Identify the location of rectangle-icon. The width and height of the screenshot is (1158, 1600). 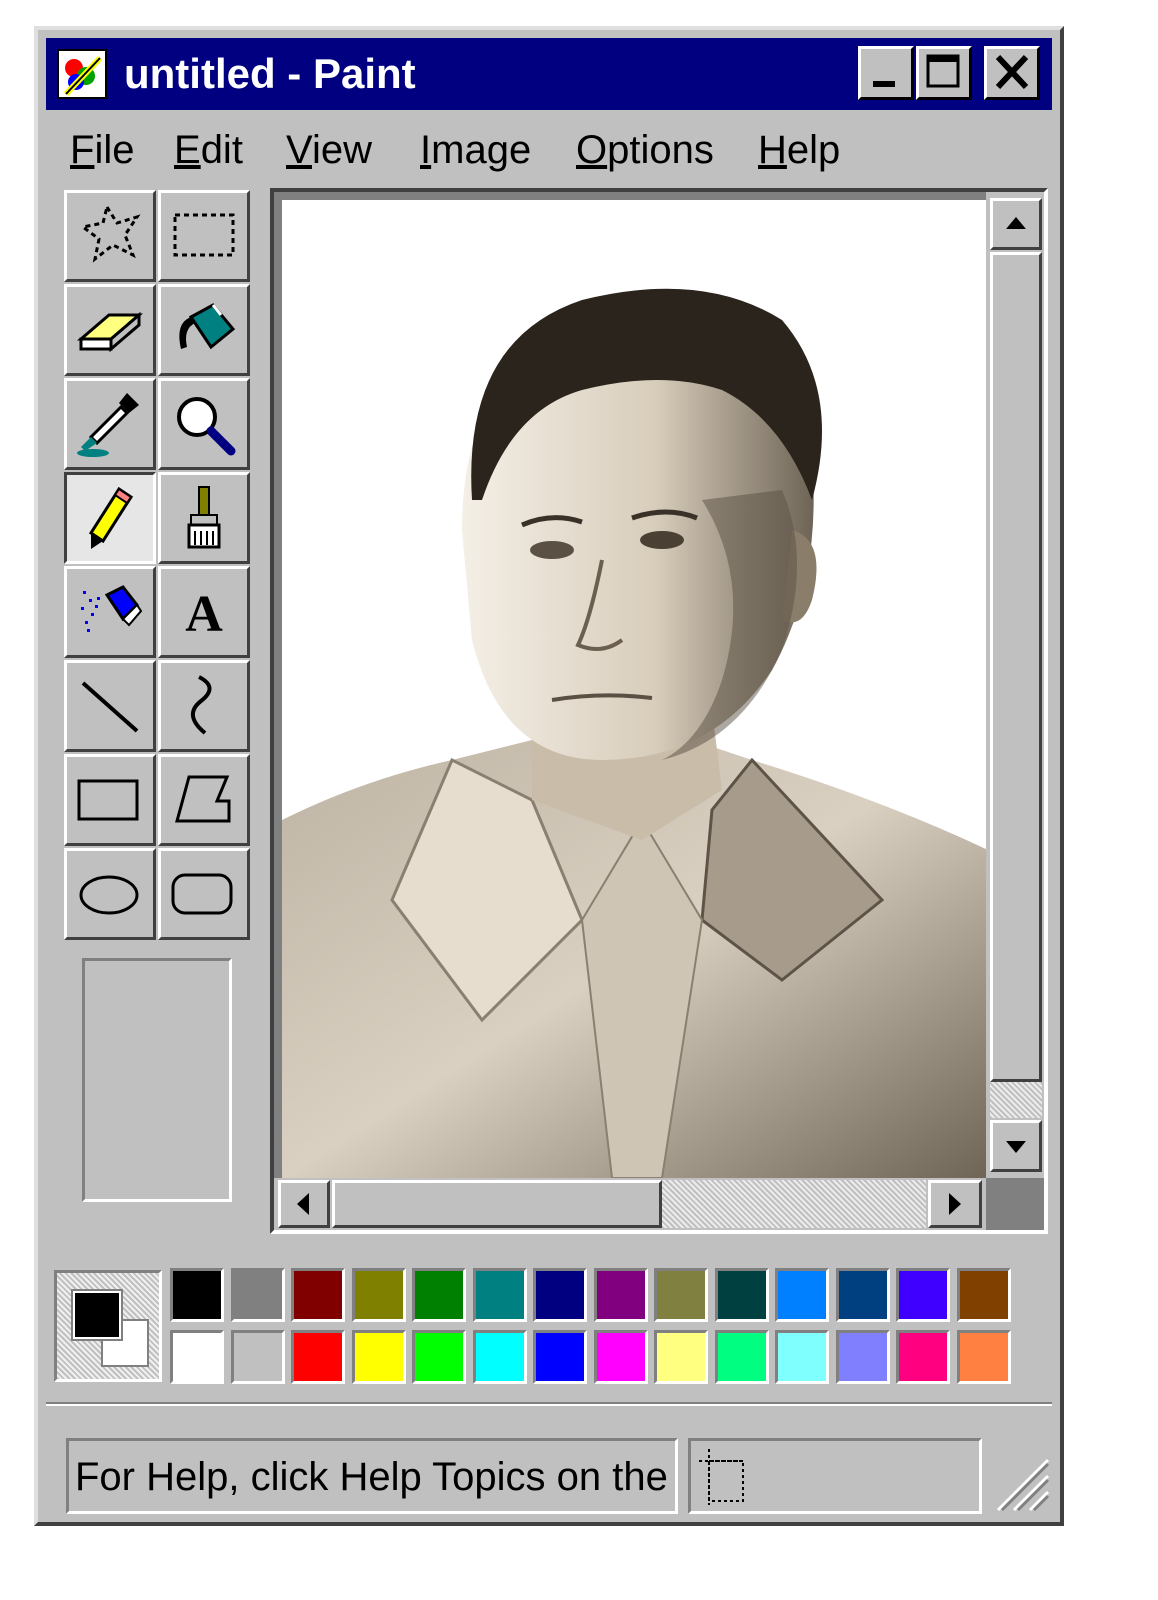
(108, 800).